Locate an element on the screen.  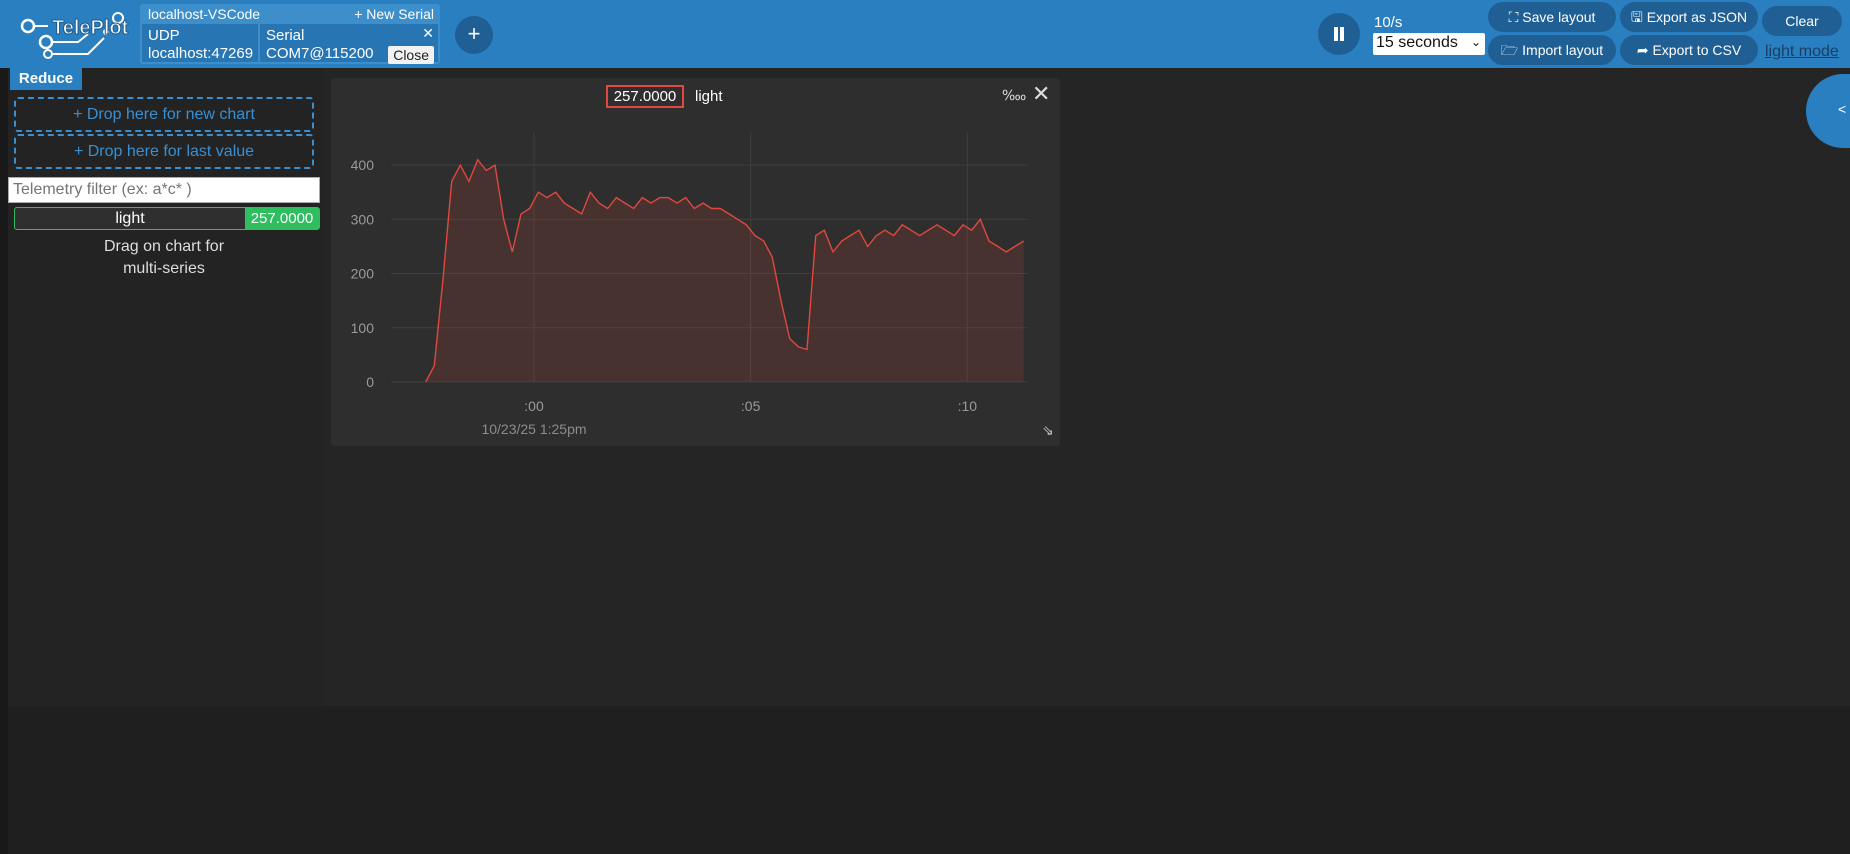
remove-serial-icon: ✕ is located at coordinates (428, 33).